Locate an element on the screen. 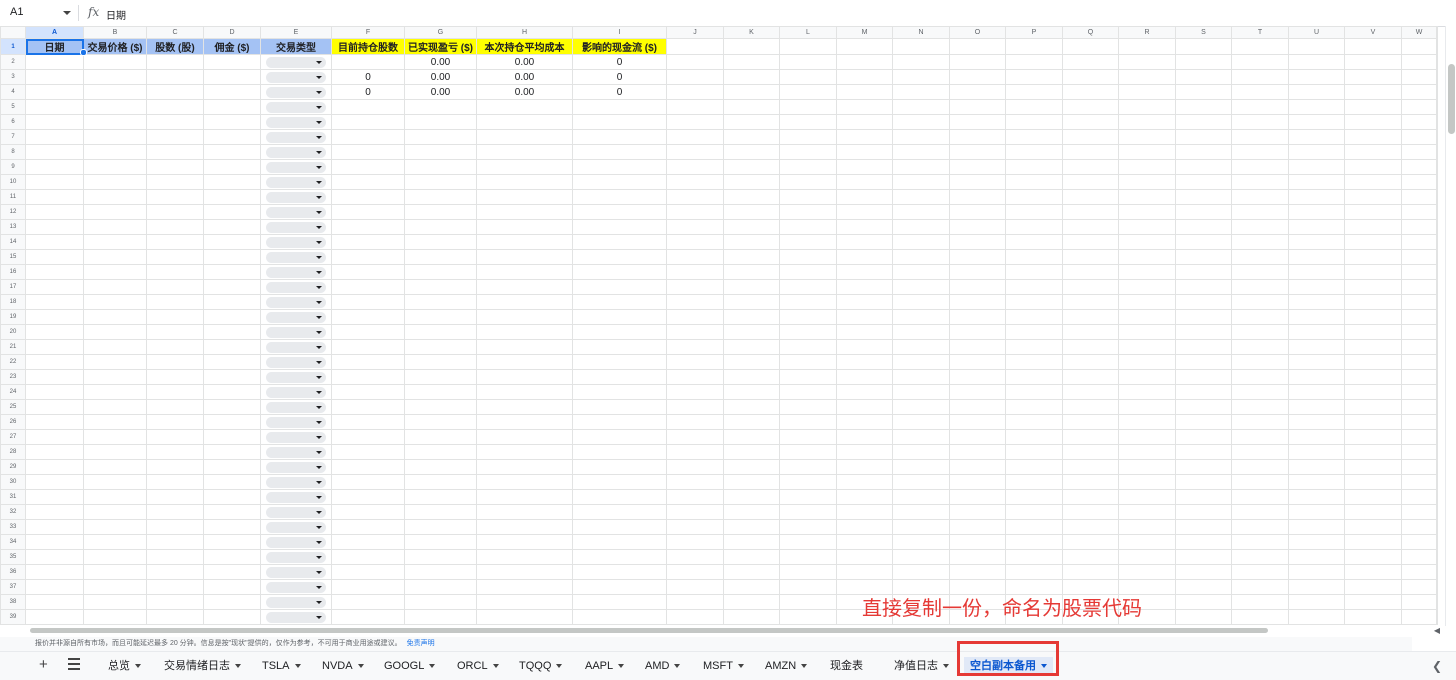  cell-w31 is located at coordinates (1419, 497).